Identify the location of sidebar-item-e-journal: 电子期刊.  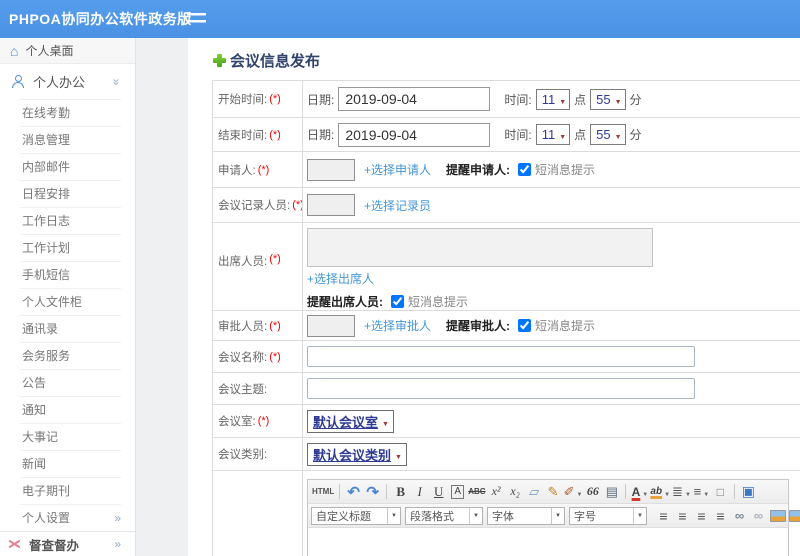
(67, 490).